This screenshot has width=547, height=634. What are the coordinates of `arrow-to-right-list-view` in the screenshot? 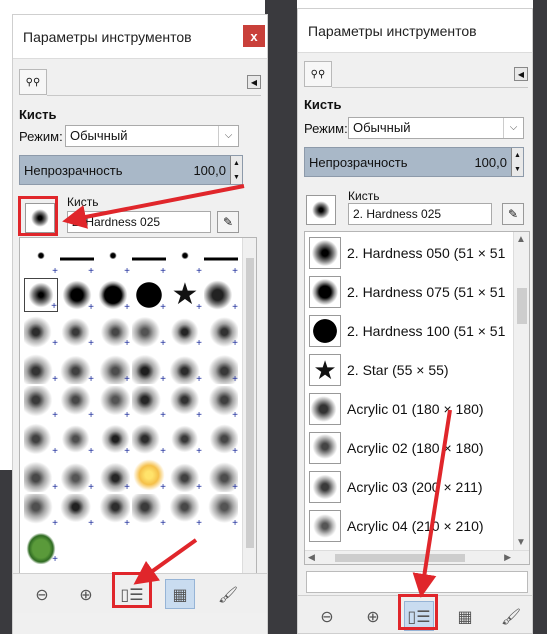 It's located at (432, 503).